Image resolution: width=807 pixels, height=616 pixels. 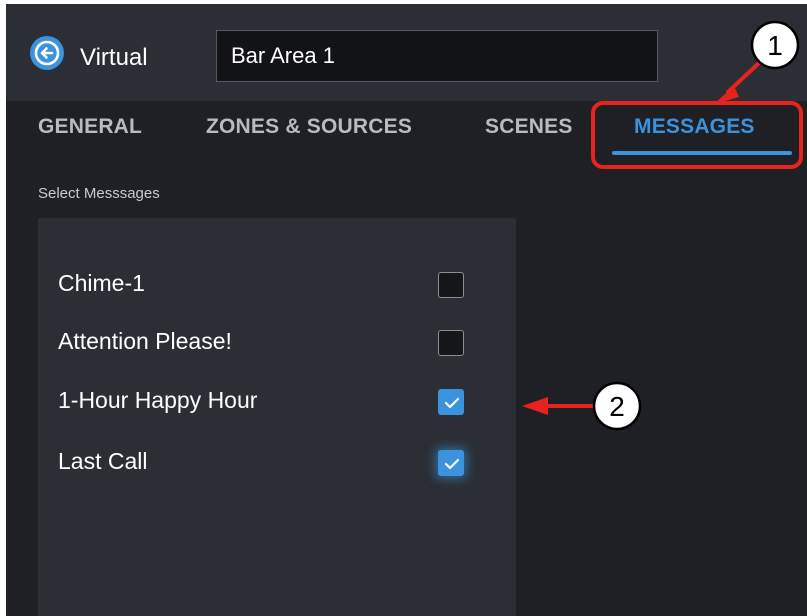 I want to click on arrow-left-icon, so click(x=47, y=53).